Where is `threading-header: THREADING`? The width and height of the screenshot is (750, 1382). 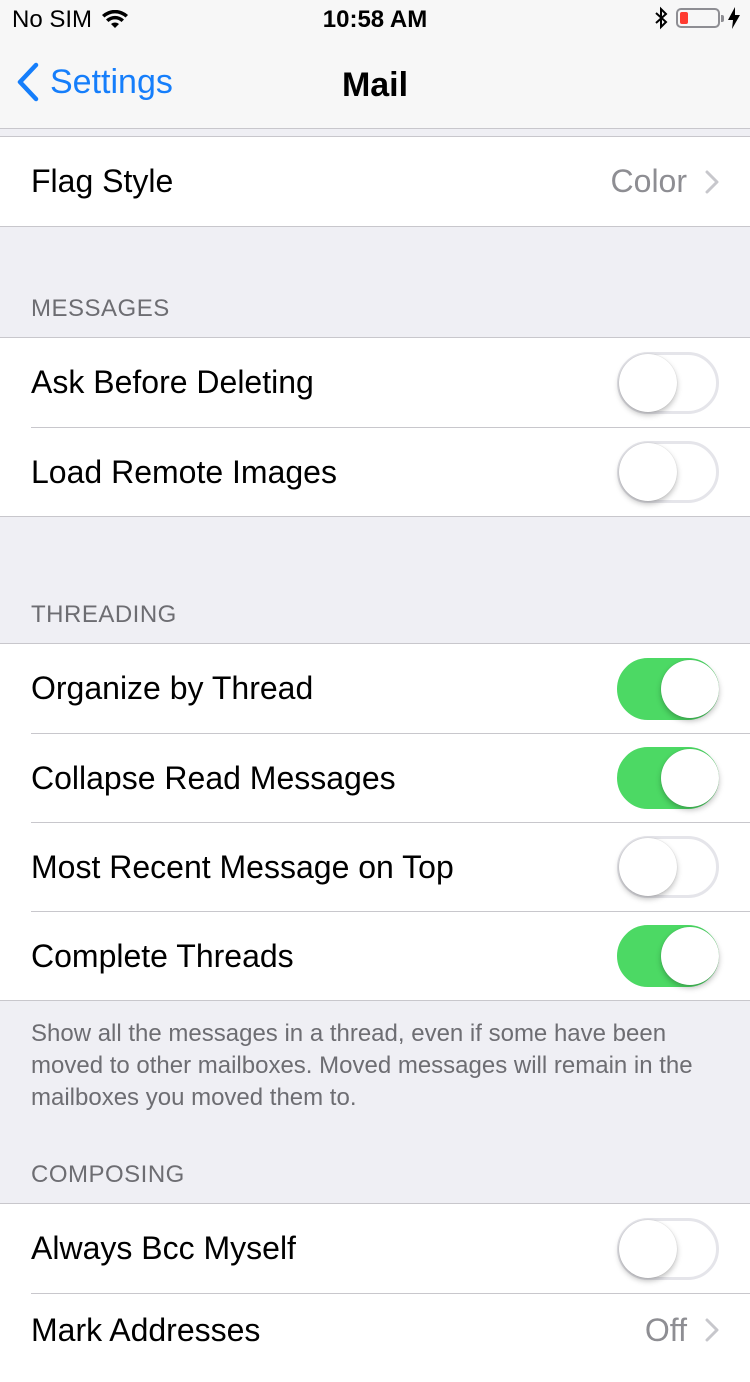
threading-header: THREADING is located at coordinates (104, 614).